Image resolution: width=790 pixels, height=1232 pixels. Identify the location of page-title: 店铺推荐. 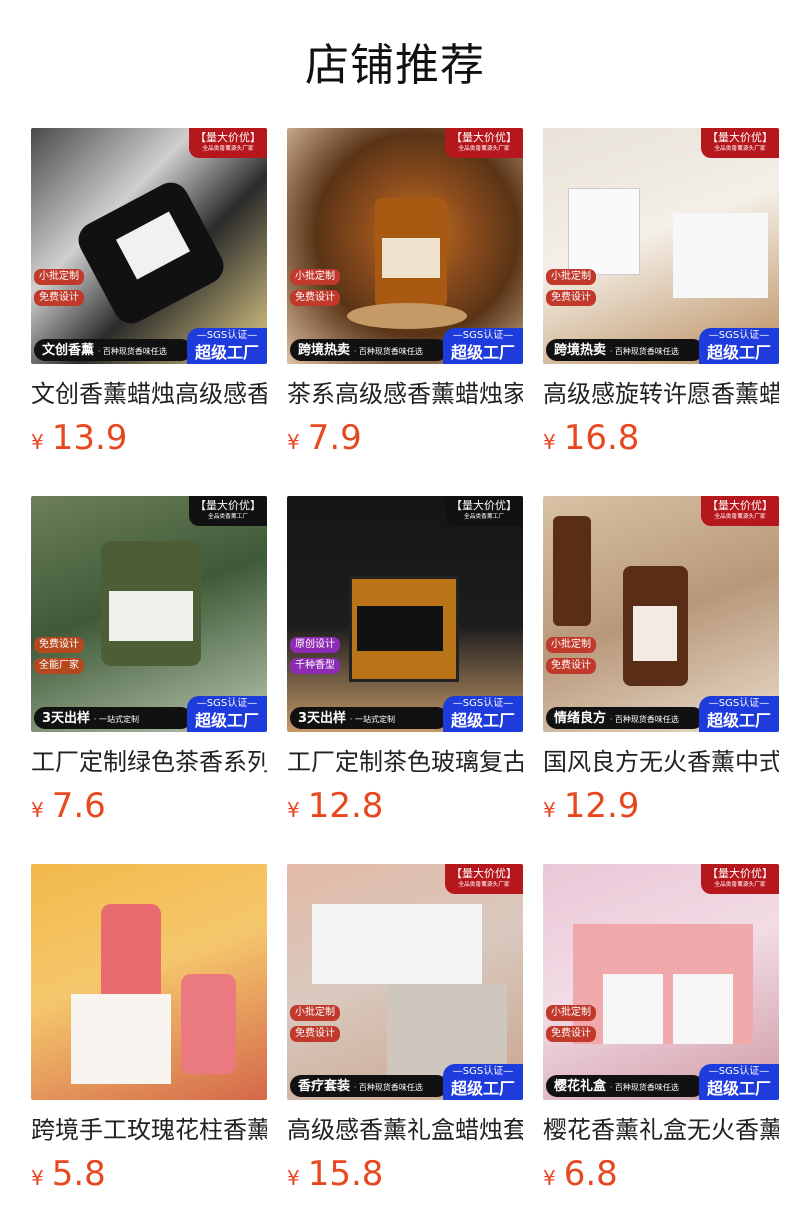
(395, 65).